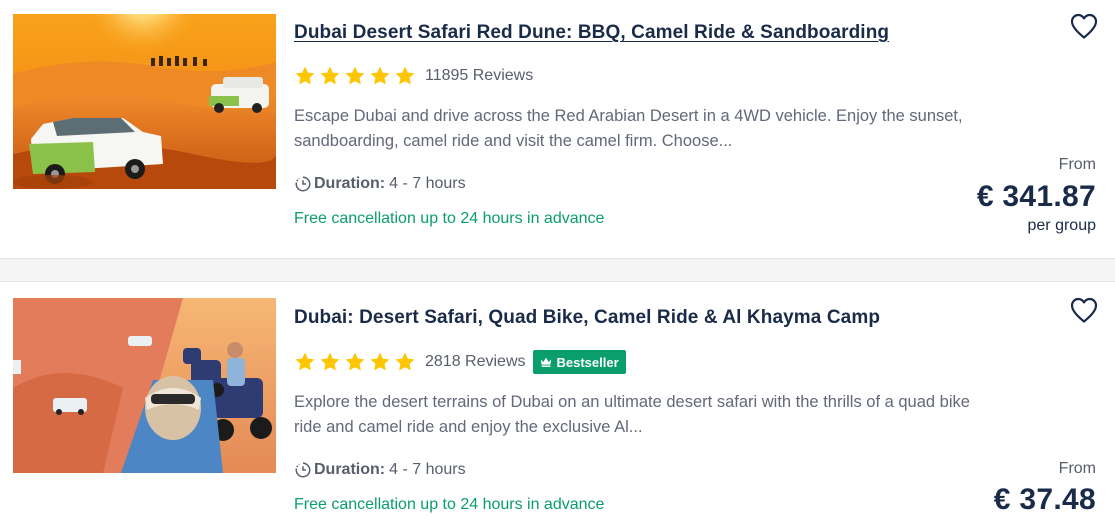  I want to click on crown-icon, so click(545, 362).